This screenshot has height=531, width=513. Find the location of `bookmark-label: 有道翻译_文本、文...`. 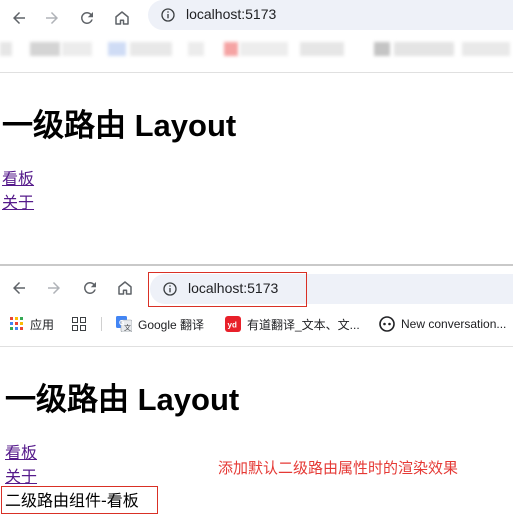

bookmark-label: 有道翻译_文本、文... is located at coordinates (303, 324).